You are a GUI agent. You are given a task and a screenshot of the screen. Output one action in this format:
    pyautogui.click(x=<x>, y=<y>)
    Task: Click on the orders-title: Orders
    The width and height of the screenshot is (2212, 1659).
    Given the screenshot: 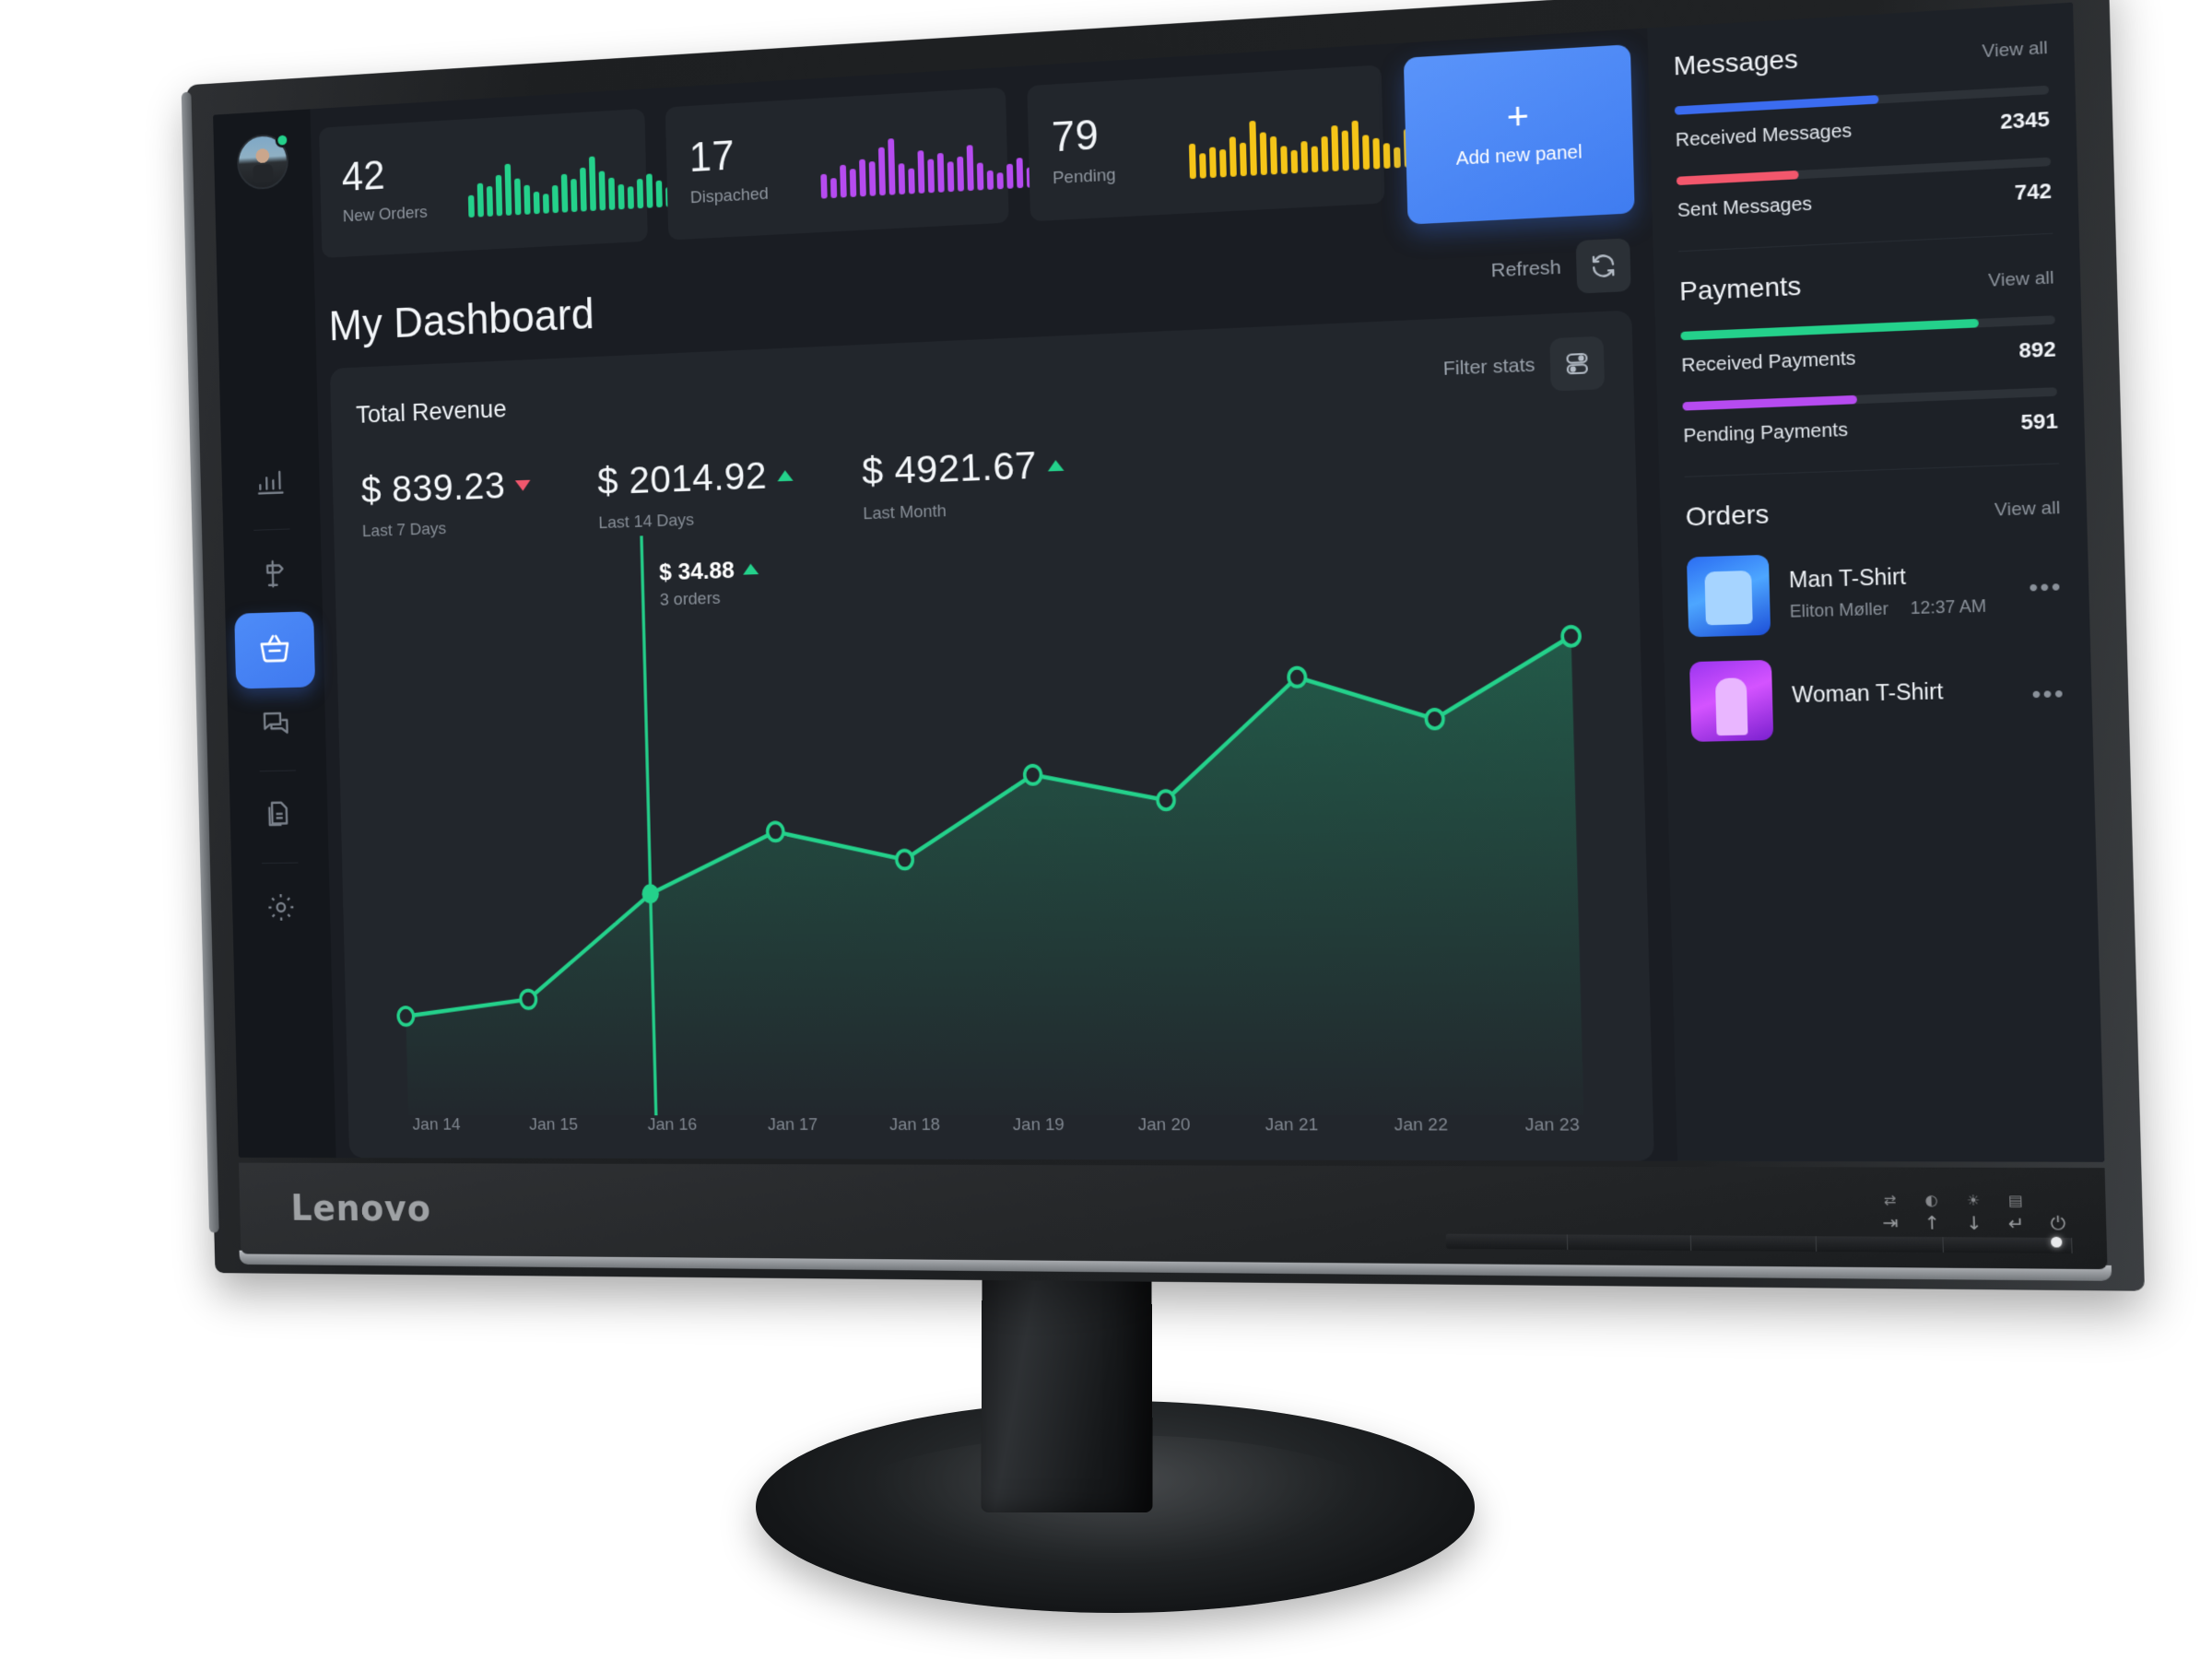 What is the action you would take?
    pyautogui.click(x=1727, y=515)
    